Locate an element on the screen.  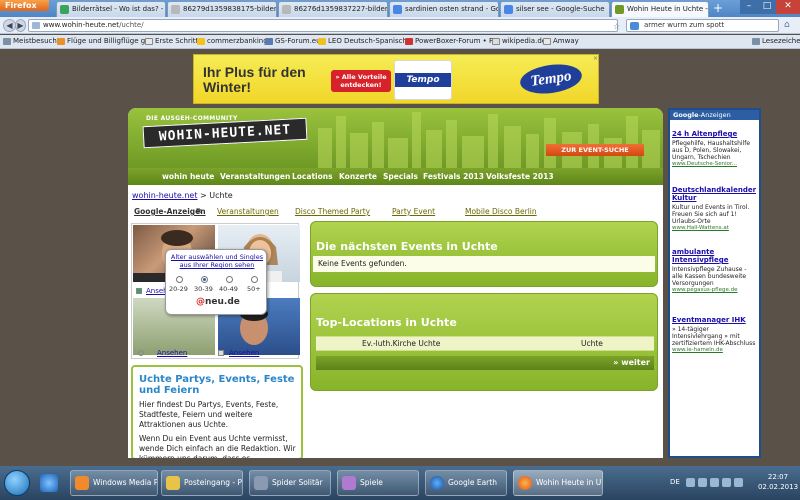
neu-de-logo: @neu.de is located at coordinates (218, 302).